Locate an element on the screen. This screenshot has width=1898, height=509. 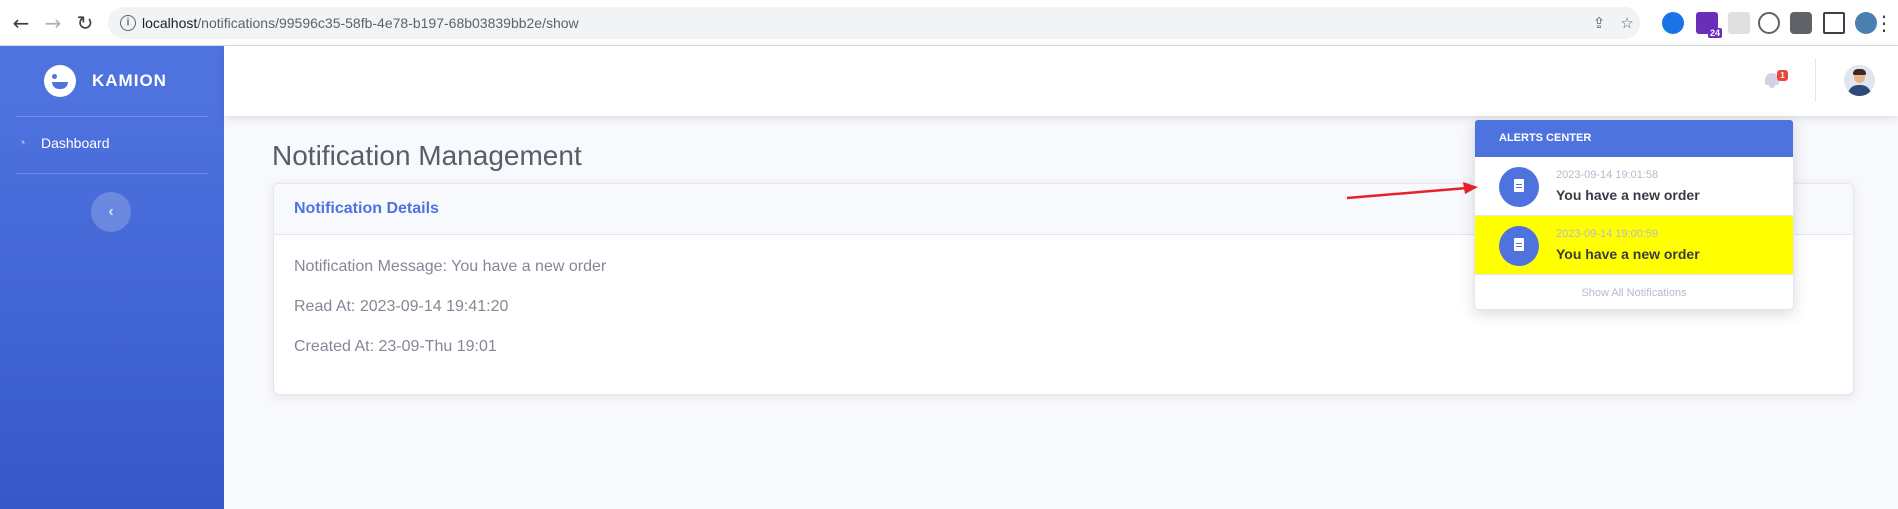
more-menu-icon: ⋮ is located at coordinates (1884, 23).